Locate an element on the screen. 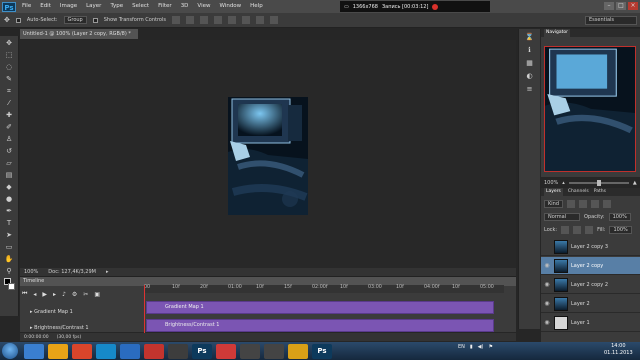 This screenshot has height=360, width=640. menu-item-filter: Filter is located at coordinates (165, 6).